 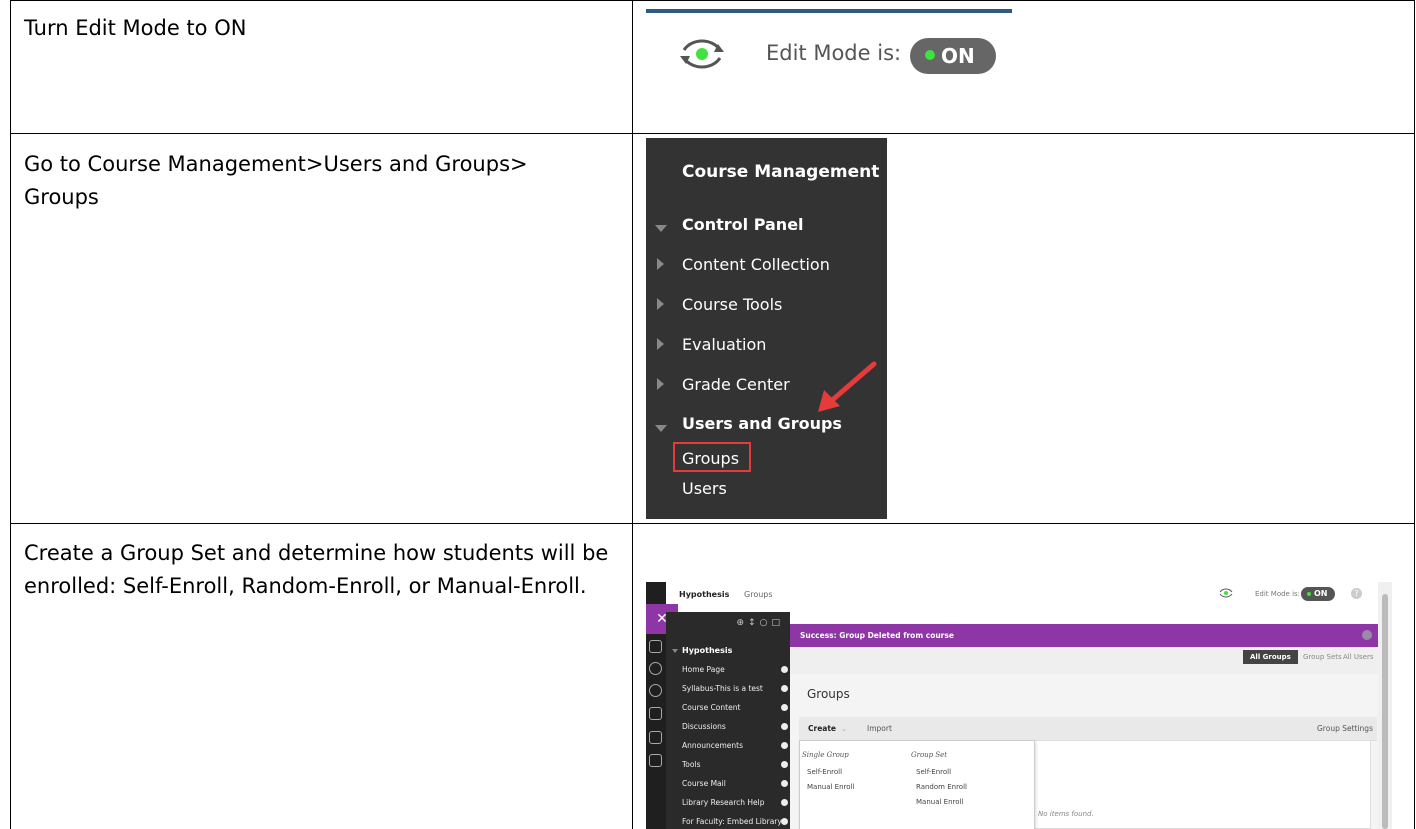 I want to click on dismiss-icon, so click(x=1367, y=635).